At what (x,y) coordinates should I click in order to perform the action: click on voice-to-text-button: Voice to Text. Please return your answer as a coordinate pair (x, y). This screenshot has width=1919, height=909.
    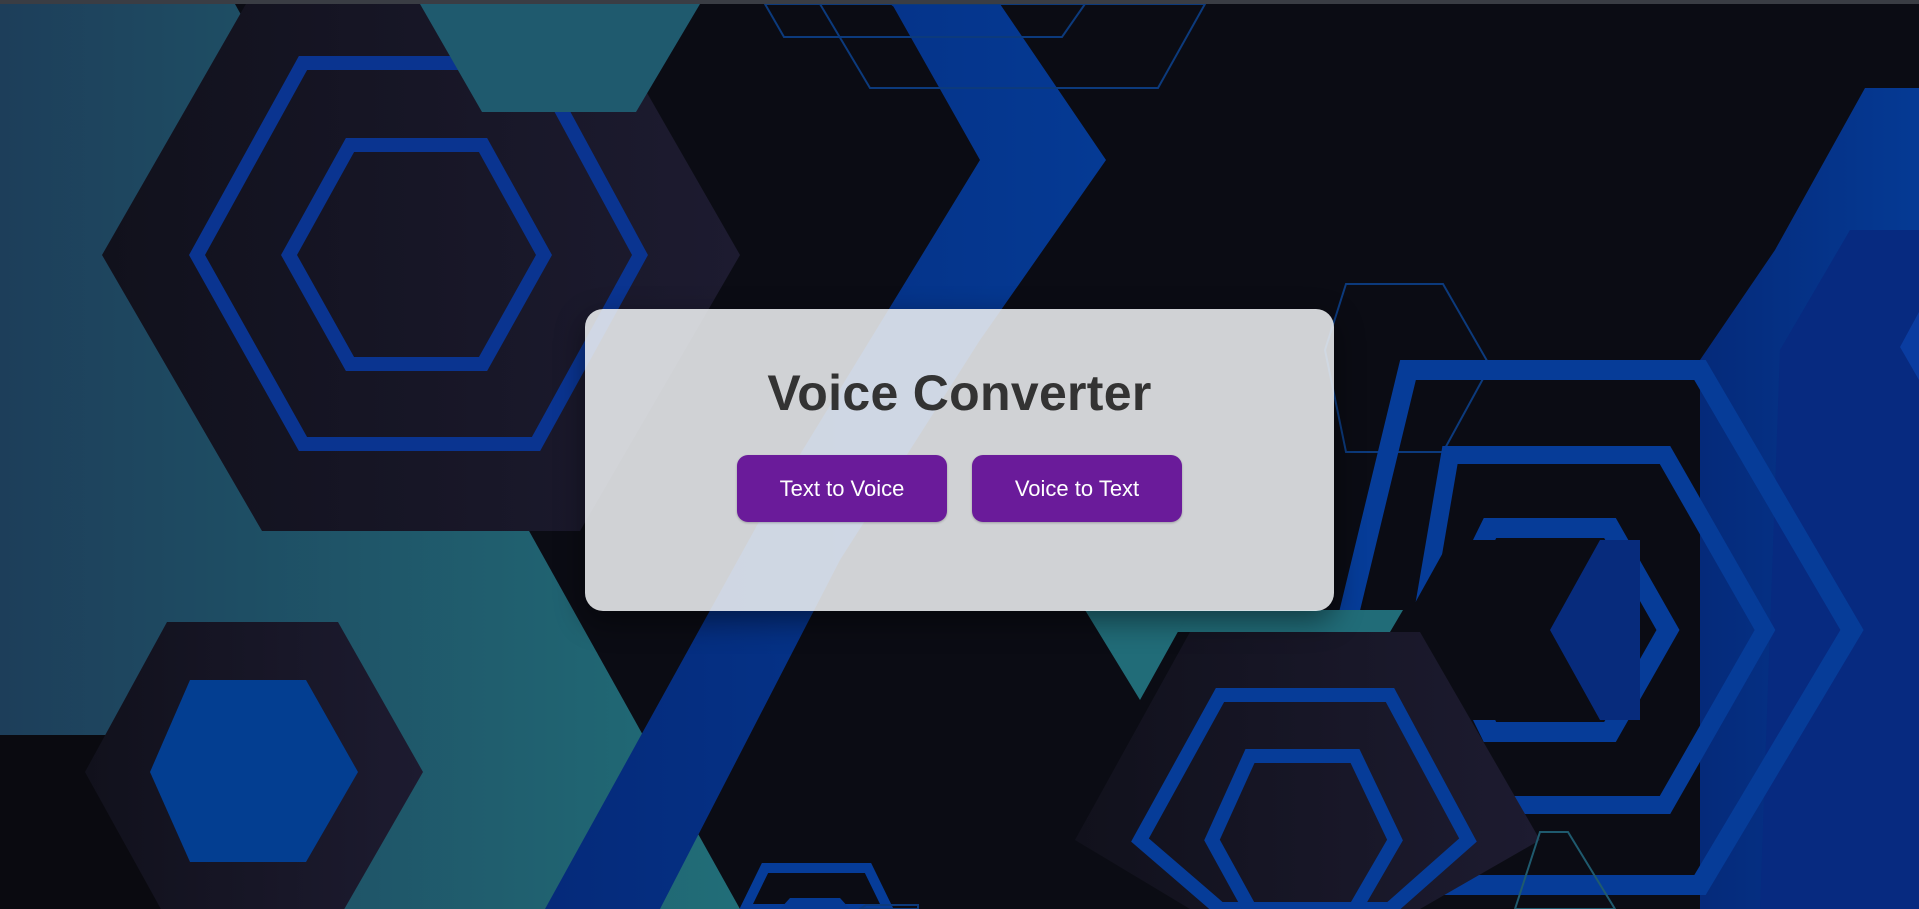
    Looking at the image, I should click on (1077, 488).